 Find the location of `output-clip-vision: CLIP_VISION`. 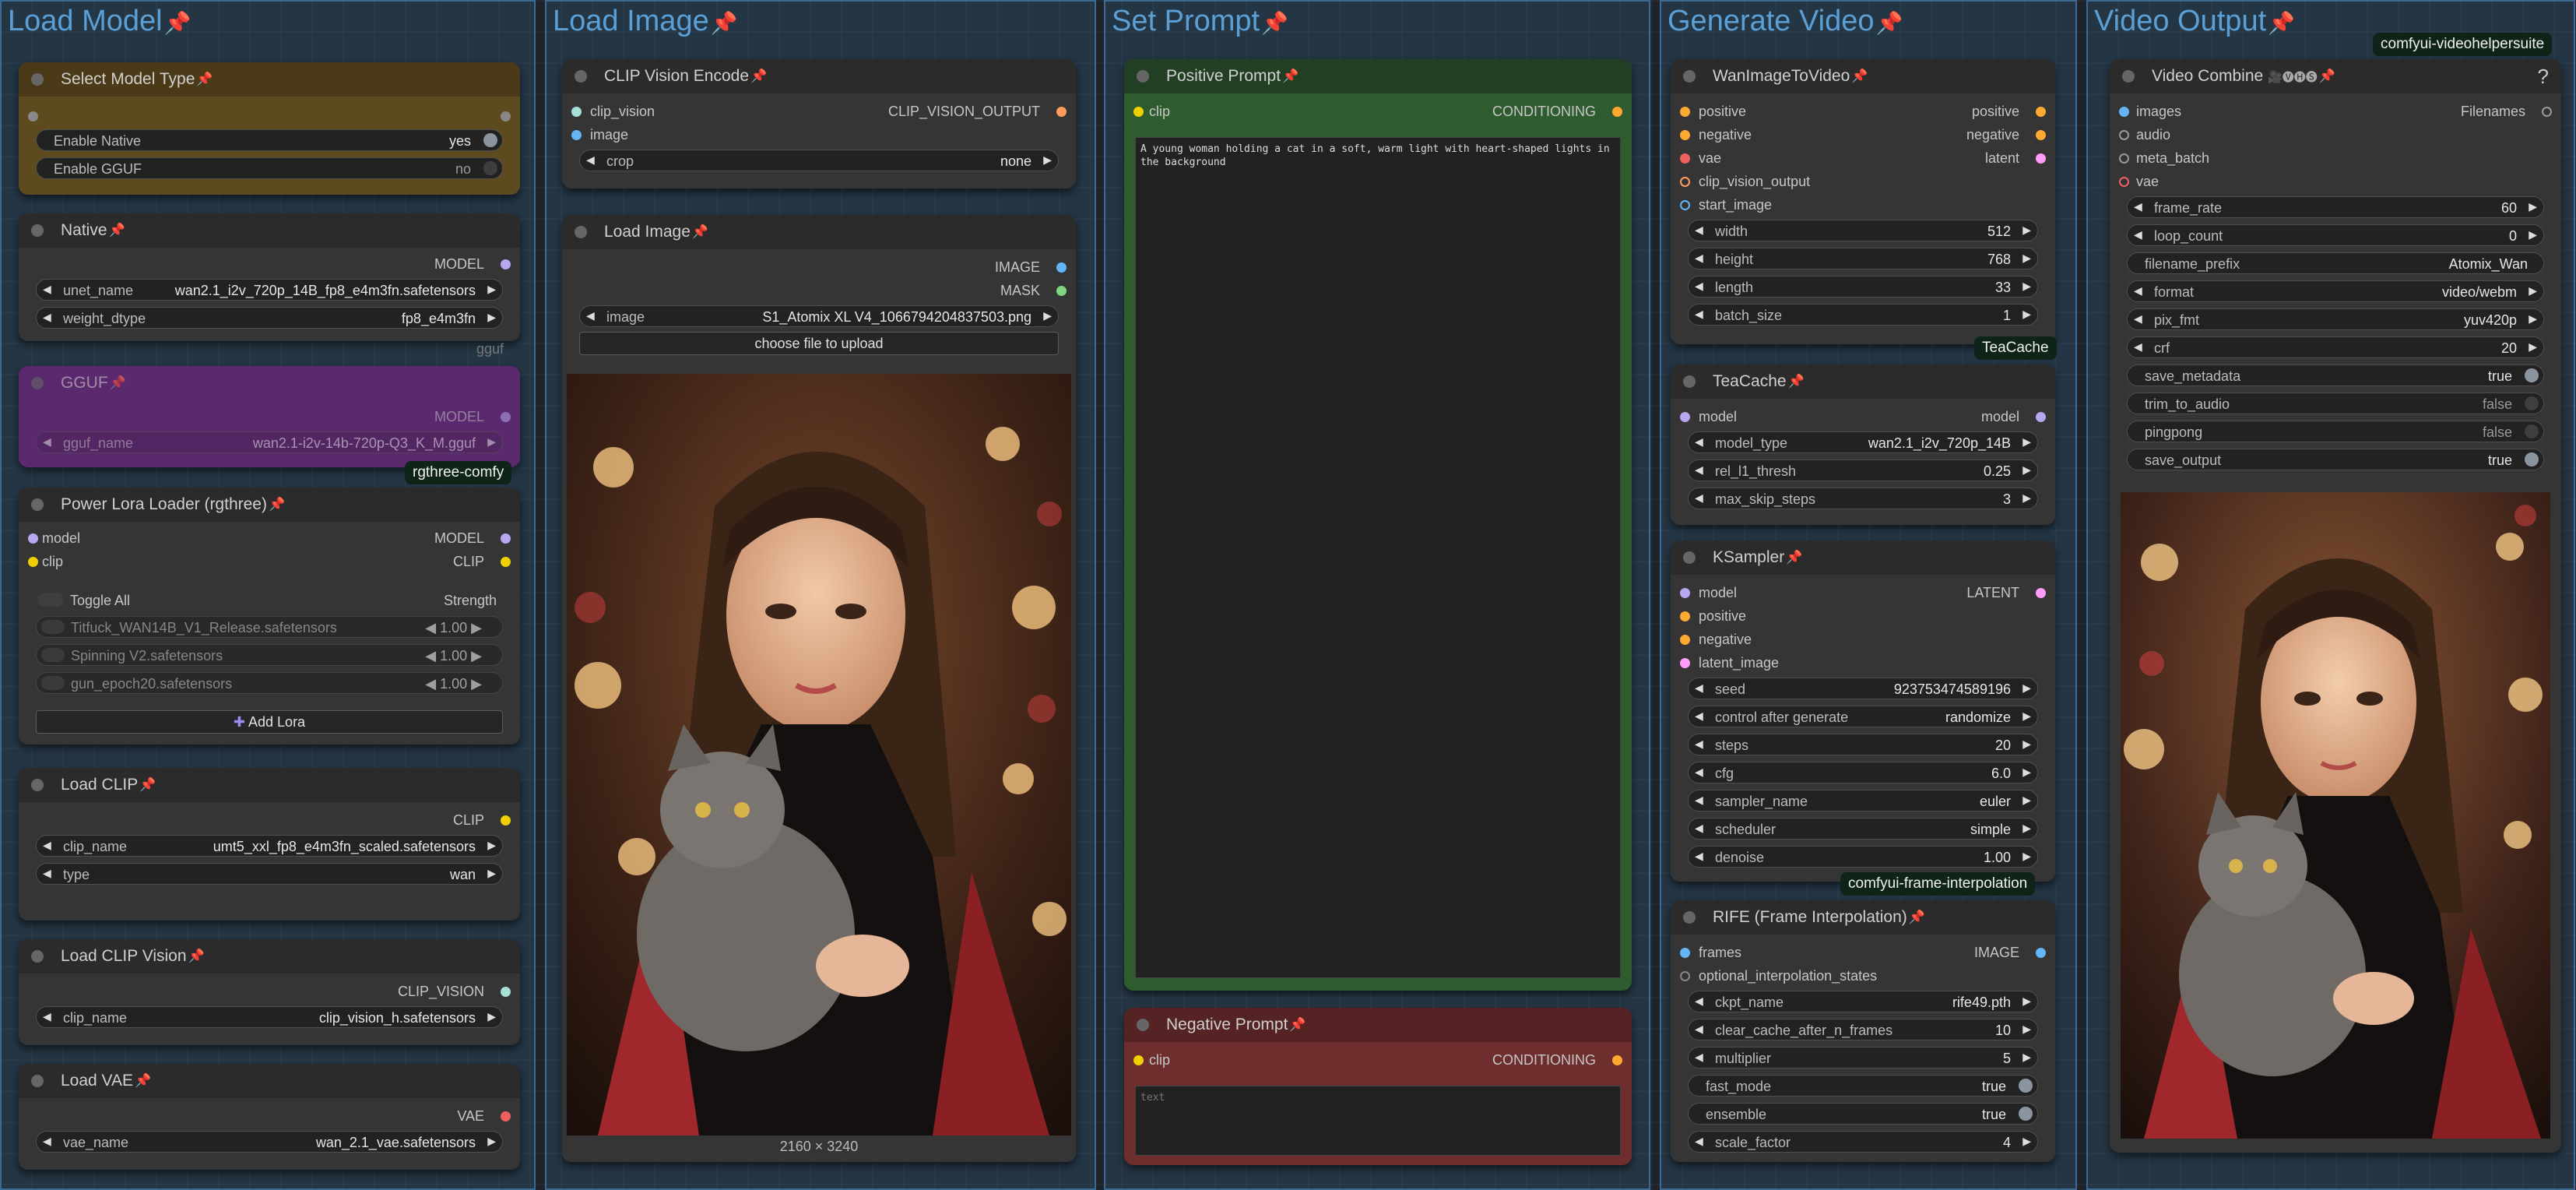

output-clip-vision: CLIP_VISION is located at coordinates (269, 991).